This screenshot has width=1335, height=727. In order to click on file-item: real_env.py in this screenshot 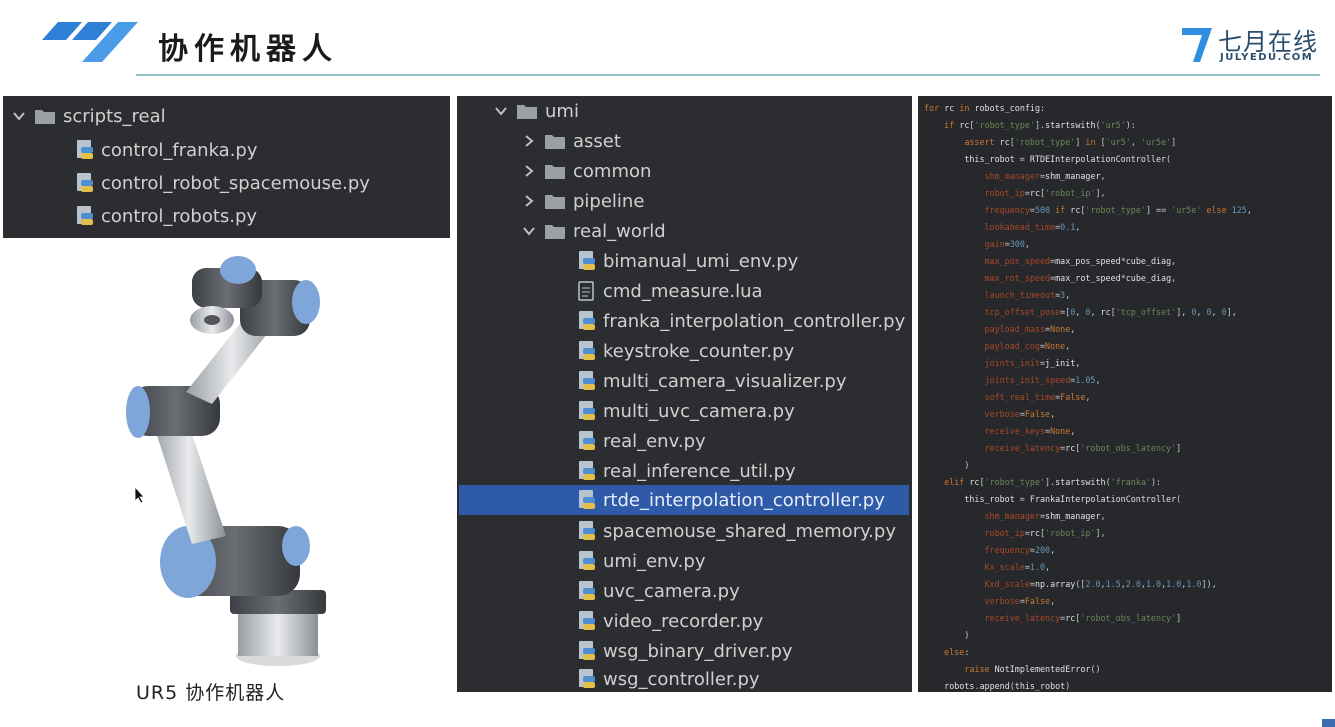, I will do `click(641, 441)`.